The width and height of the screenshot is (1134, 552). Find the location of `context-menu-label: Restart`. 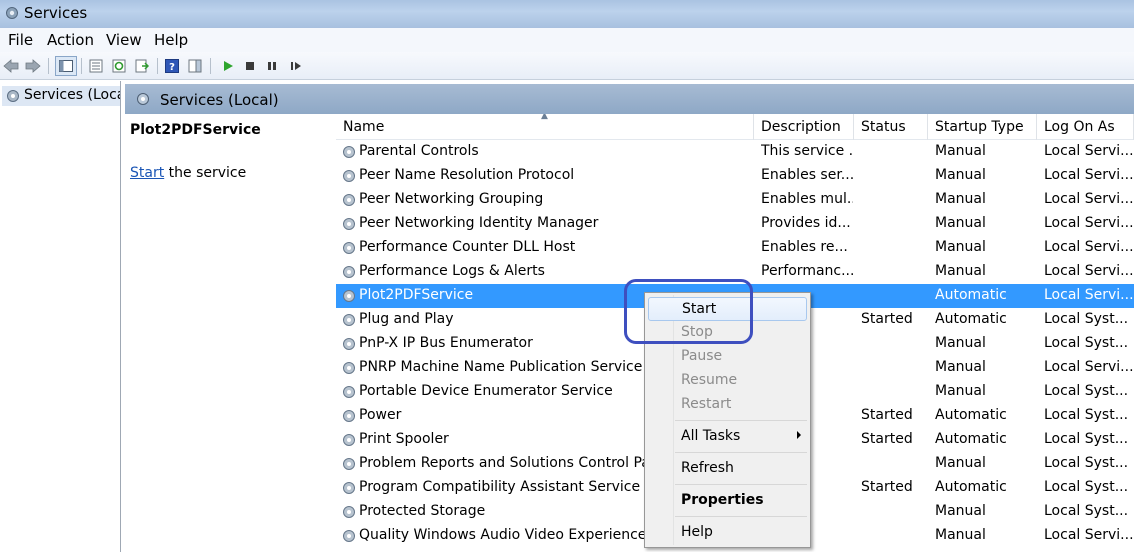

context-menu-label: Restart is located at coordinates (706, 404).